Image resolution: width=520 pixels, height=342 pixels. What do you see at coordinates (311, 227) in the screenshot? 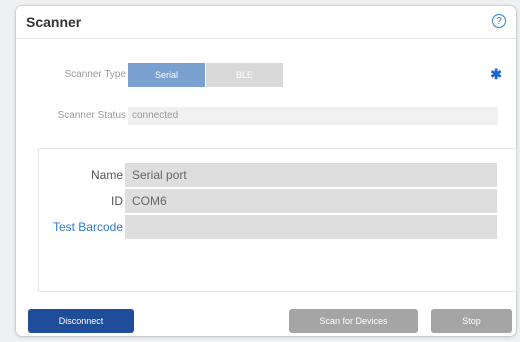
I see `test-barcode-field` at bounding box center [311, 227].